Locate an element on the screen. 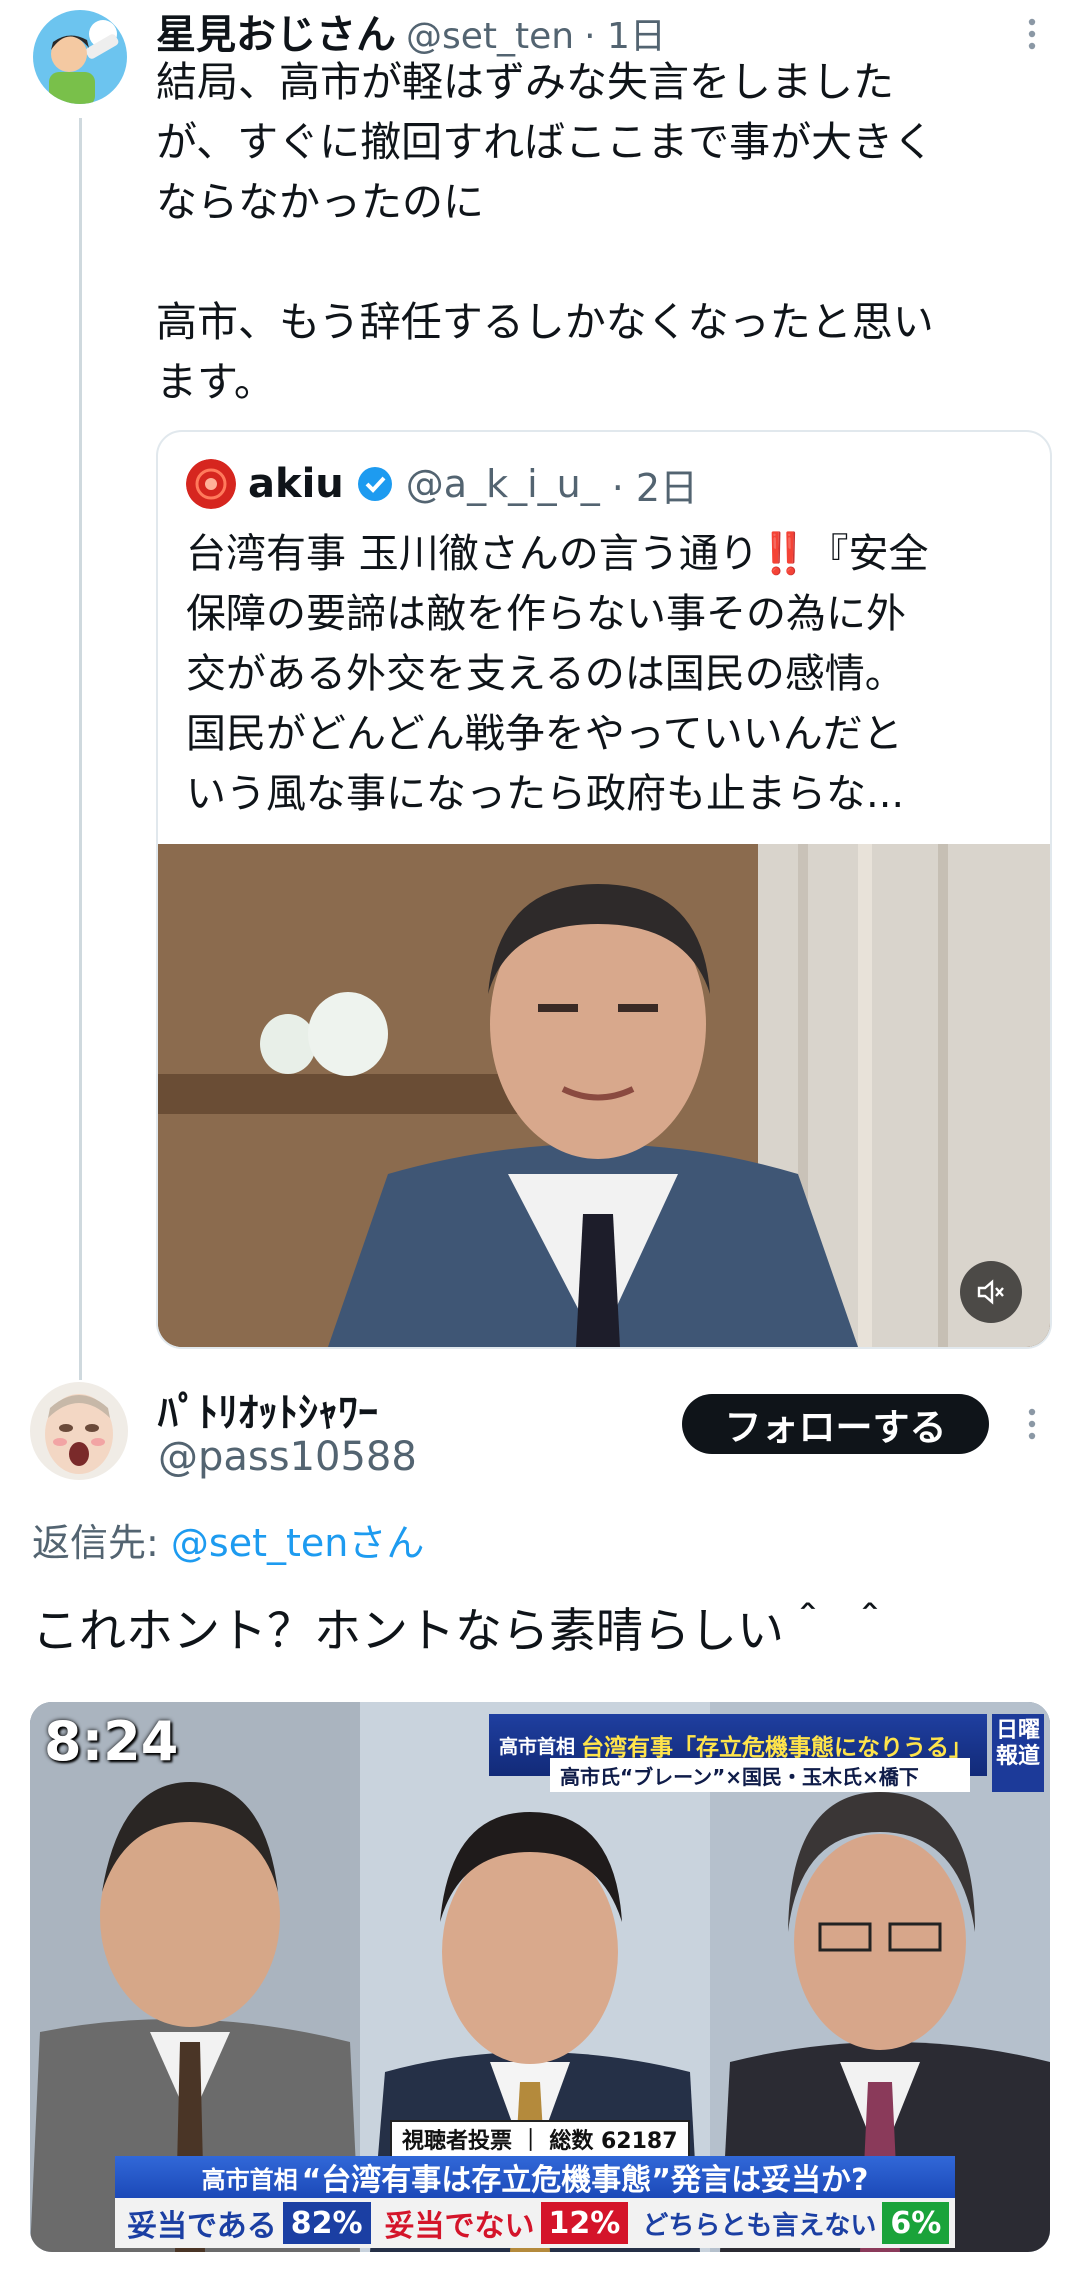 The height and width of the screenshot is (2291, 1080). reply-to-prefix: 返信先: is located at coordinates (101, 1543).